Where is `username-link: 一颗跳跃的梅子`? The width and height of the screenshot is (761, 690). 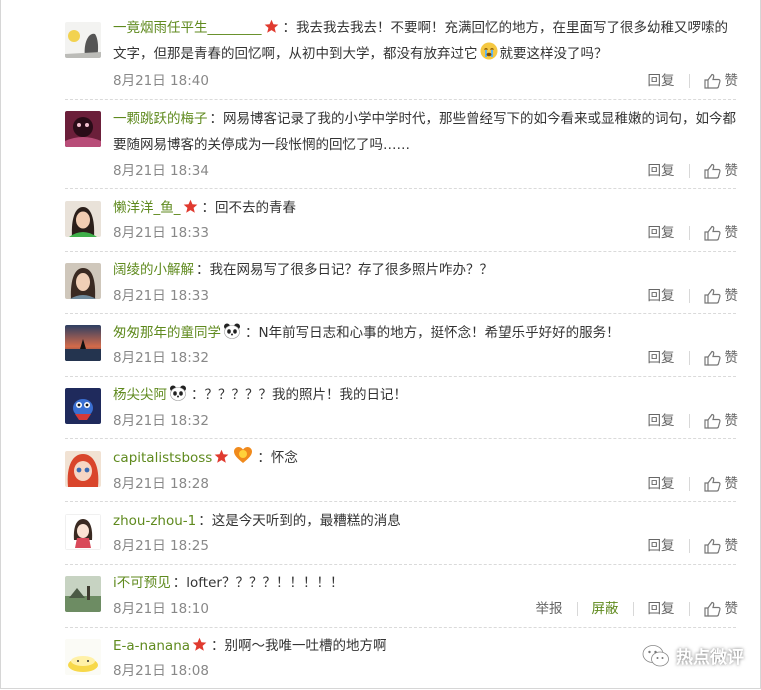 username-link: 一颗跳跃的梅子 is located at coordinates (160, 119).